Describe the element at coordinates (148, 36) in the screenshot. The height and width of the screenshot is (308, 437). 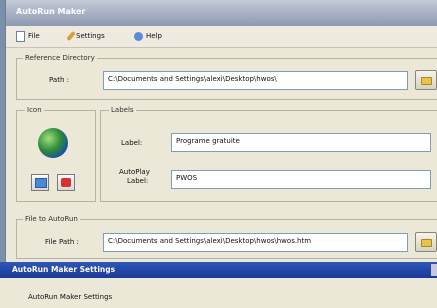
I see `menu-help: Help` at that location.